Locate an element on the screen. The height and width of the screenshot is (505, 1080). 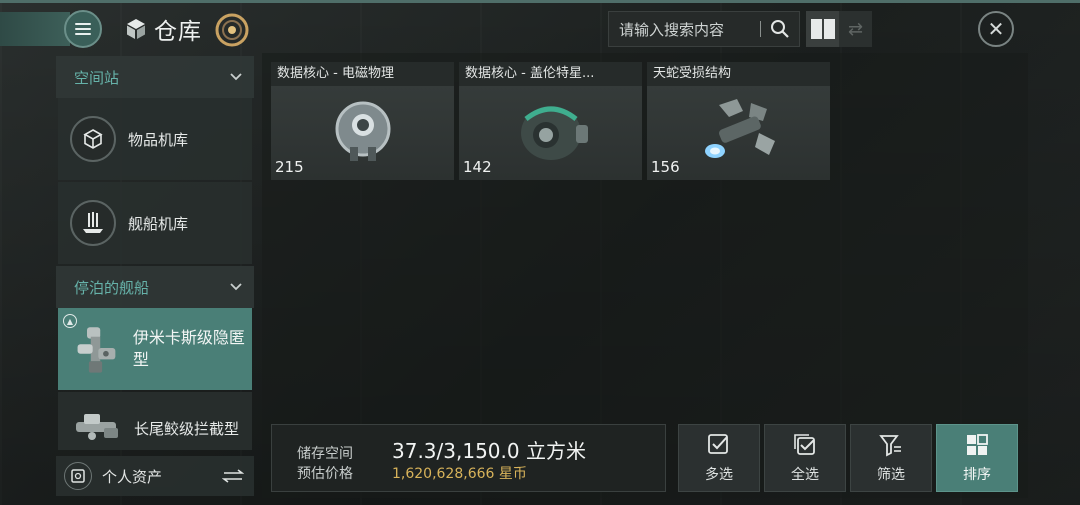
capacity-value: 37.3/3,150.0 立方米 is located at coordinates (489, 451).